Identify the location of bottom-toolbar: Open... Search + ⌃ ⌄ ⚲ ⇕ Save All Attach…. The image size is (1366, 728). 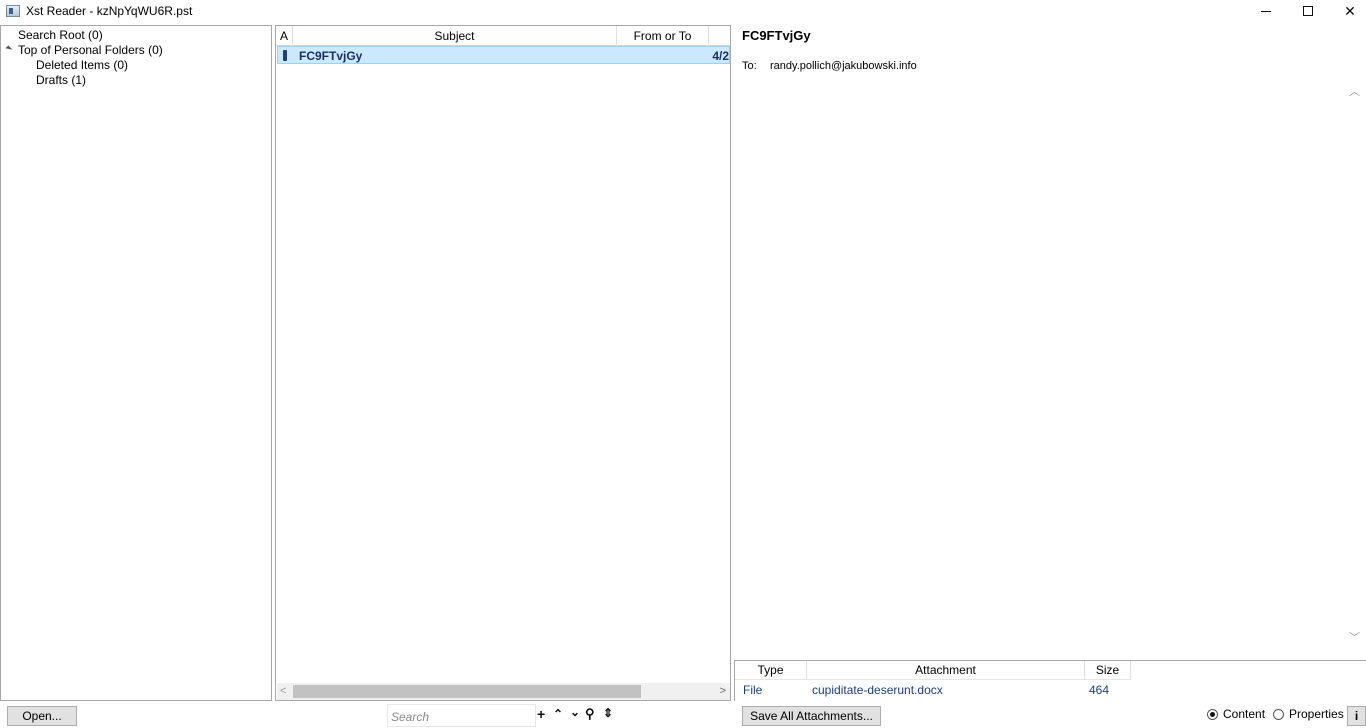
(683, 714).